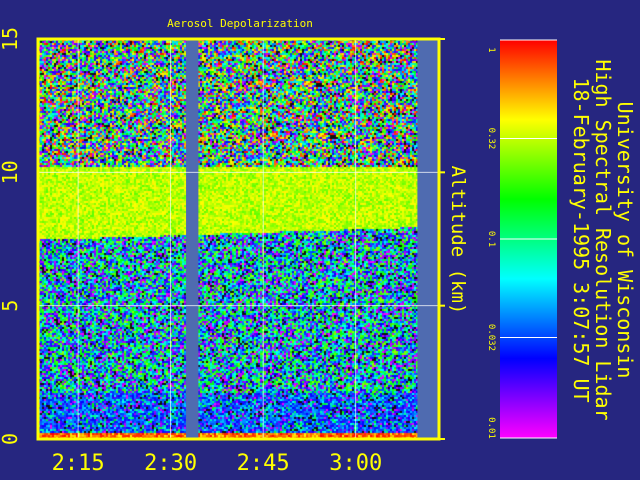 The image size is (640, 480). I want to click on header-line-3: 18-February-1995 3:07:57 UT, so click(581, 239).